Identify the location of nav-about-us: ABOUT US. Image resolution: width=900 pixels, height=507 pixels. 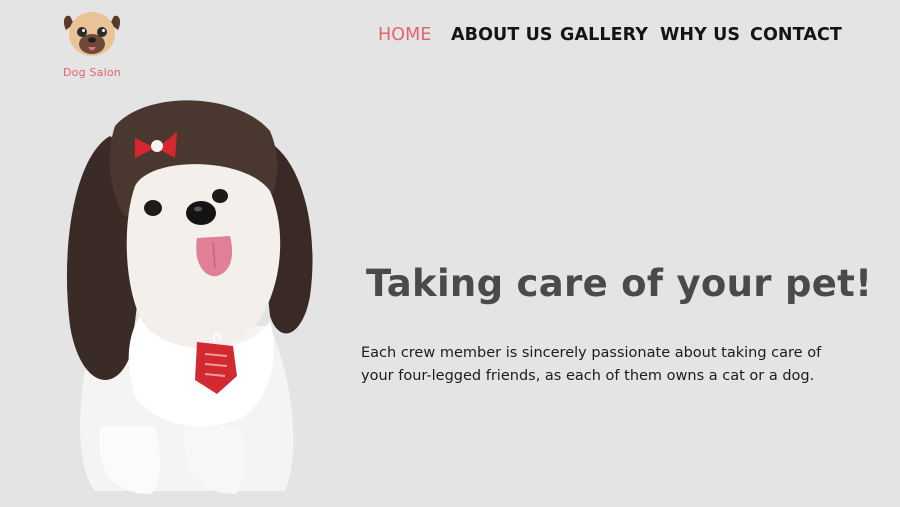
(502, 35).